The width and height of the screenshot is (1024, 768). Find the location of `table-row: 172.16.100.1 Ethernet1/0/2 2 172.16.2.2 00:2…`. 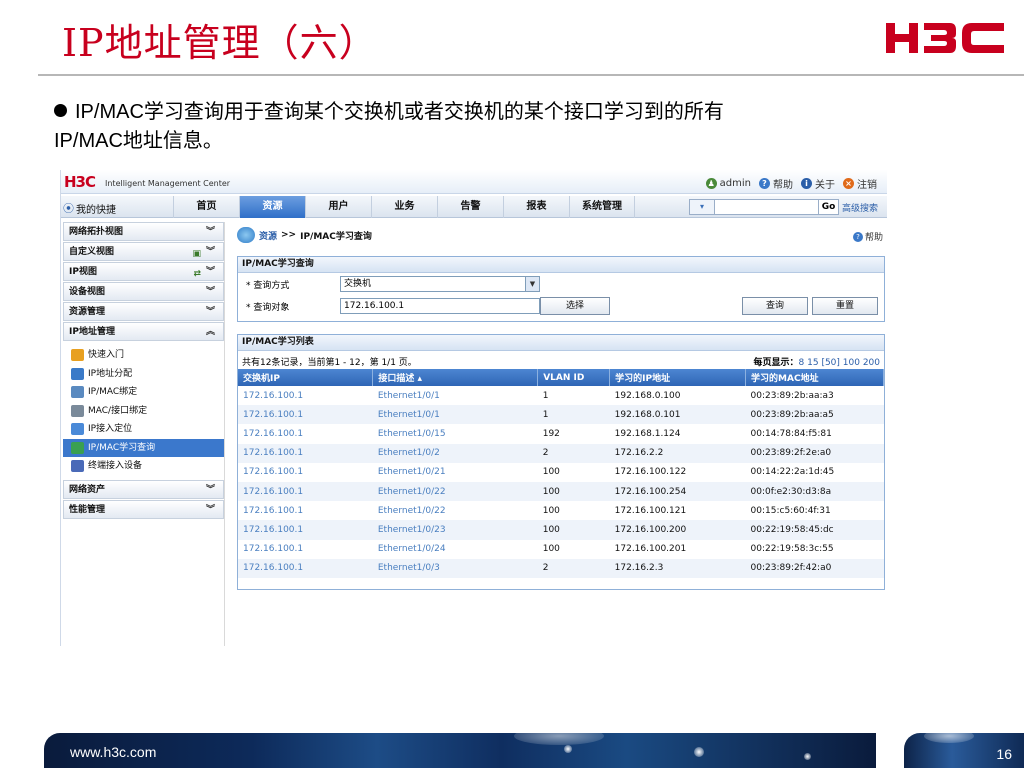

table-row: 172.16.100.1 Ethernet1/0/2 2 172.16.2.2 00:2… is located at coordinates (561, 453).